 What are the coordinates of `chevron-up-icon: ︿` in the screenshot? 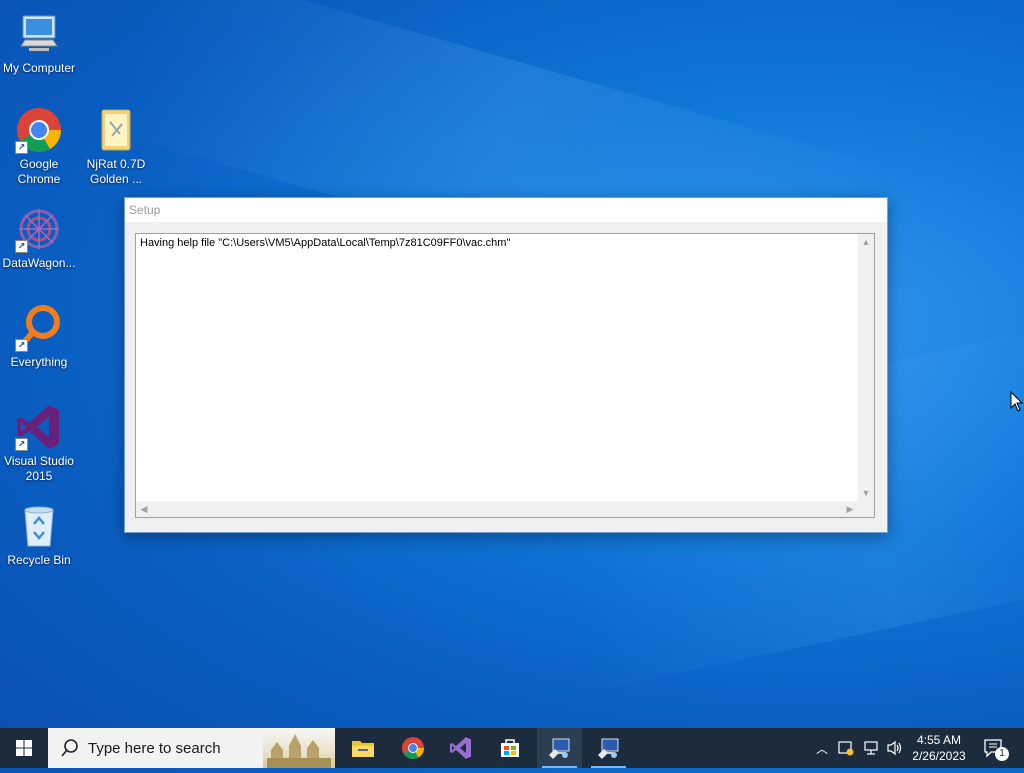 It's located at (821, 748).